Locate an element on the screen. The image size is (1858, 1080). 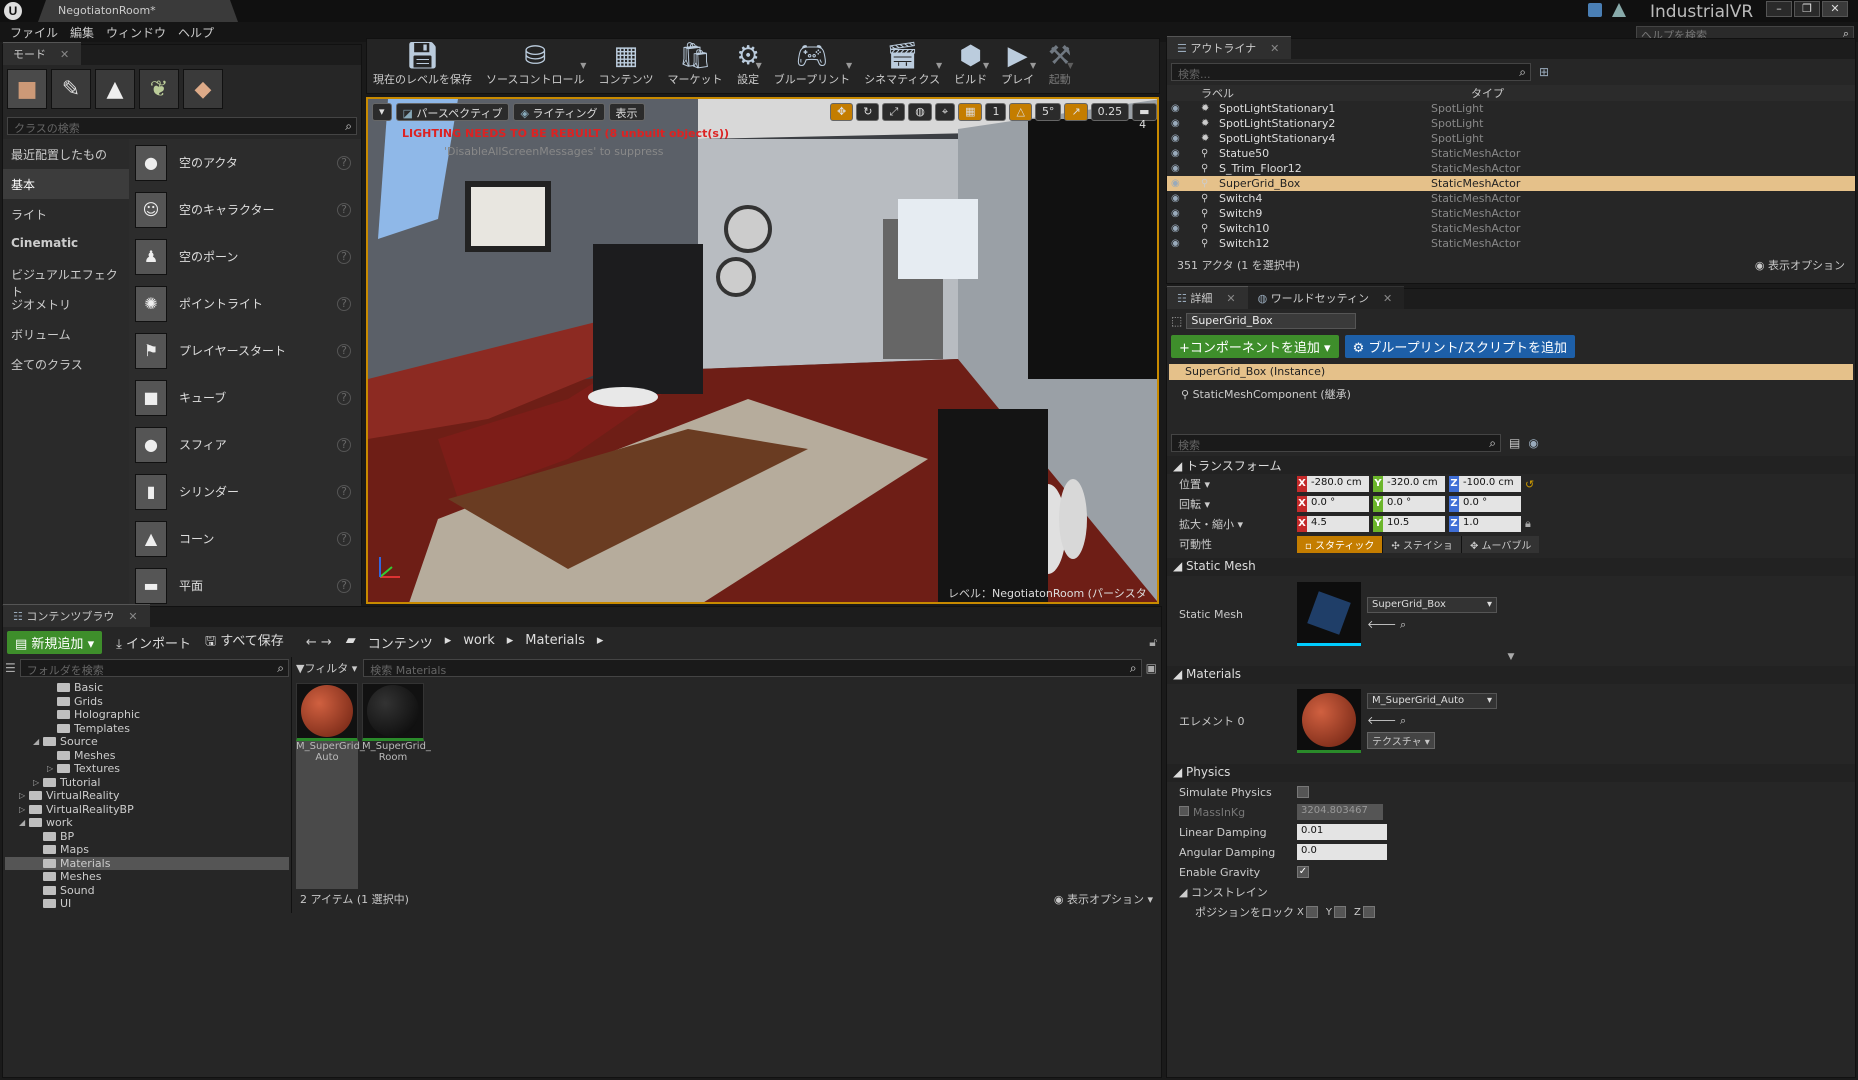
component-row: ⚲ StaticMeshComponent (継承) is located at coordinates (1511, 394).